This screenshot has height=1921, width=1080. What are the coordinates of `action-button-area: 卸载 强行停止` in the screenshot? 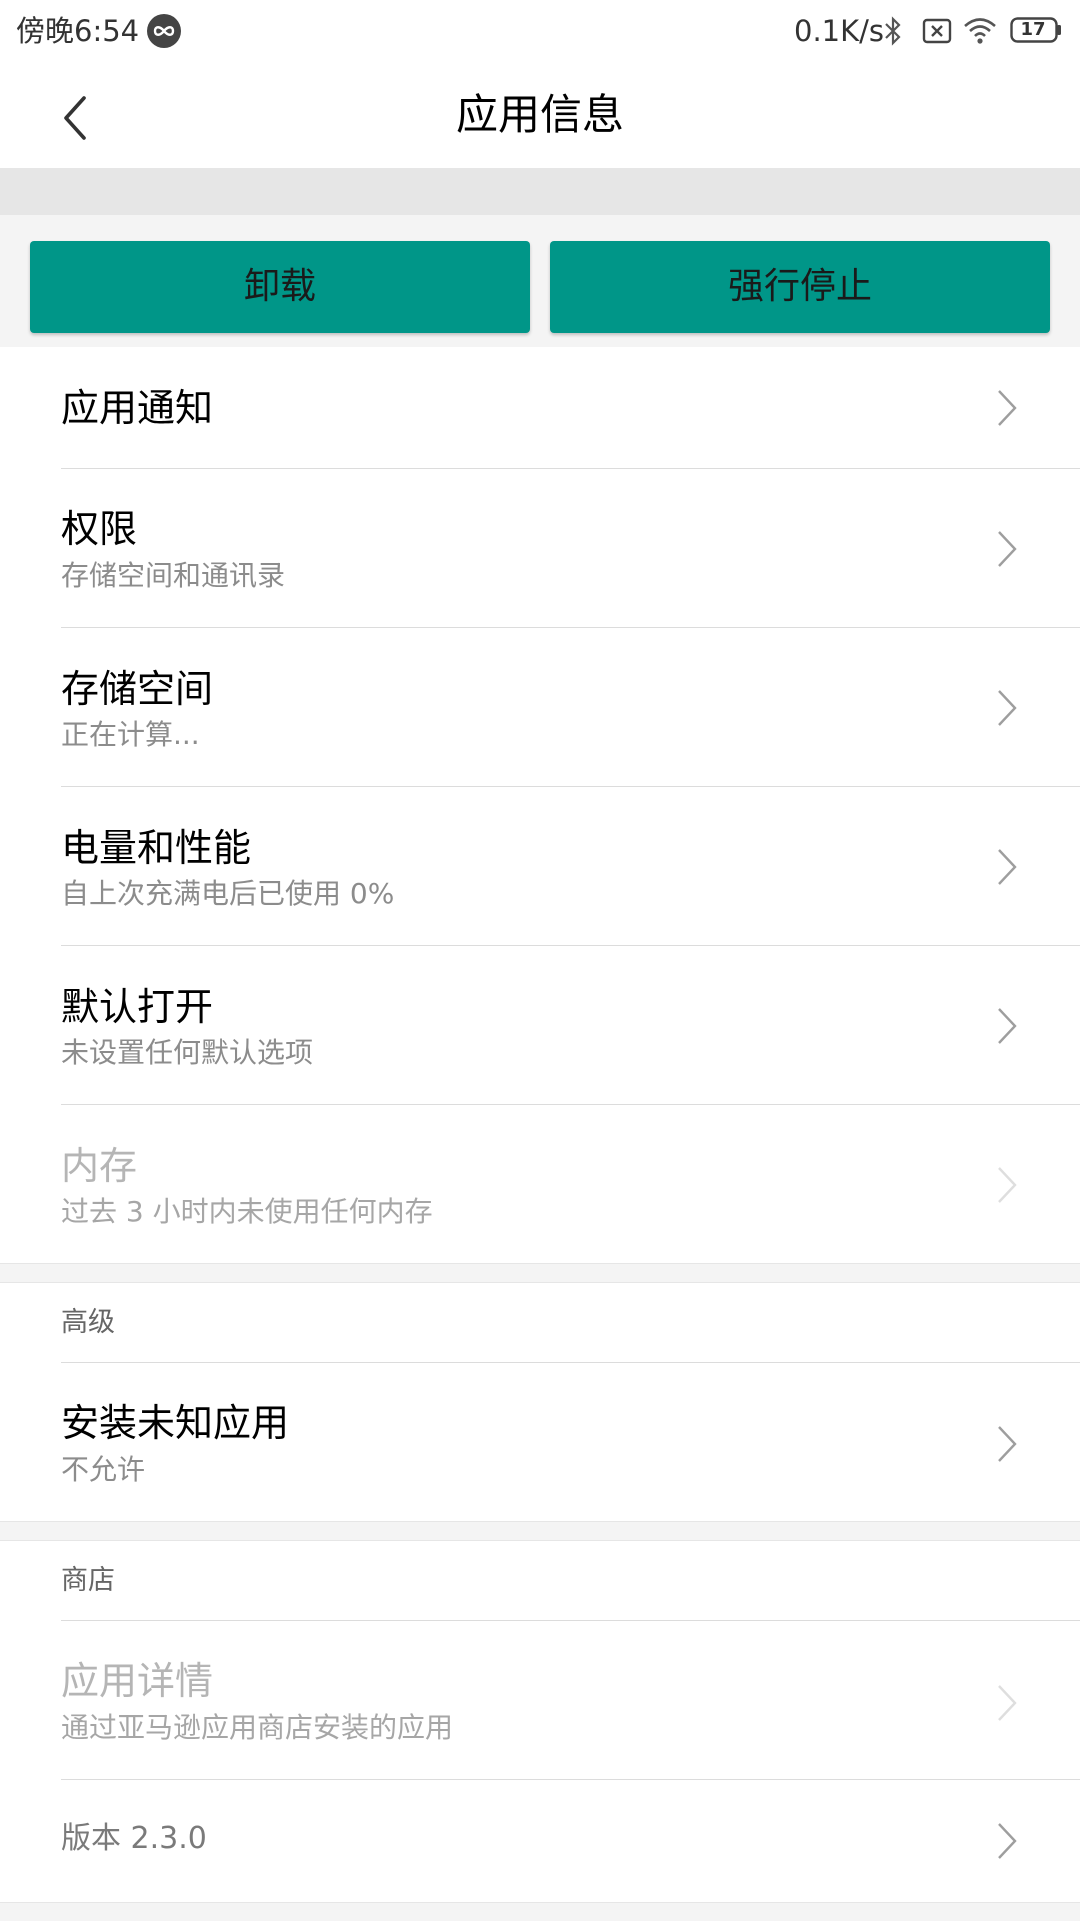 It's located at (540, 281).